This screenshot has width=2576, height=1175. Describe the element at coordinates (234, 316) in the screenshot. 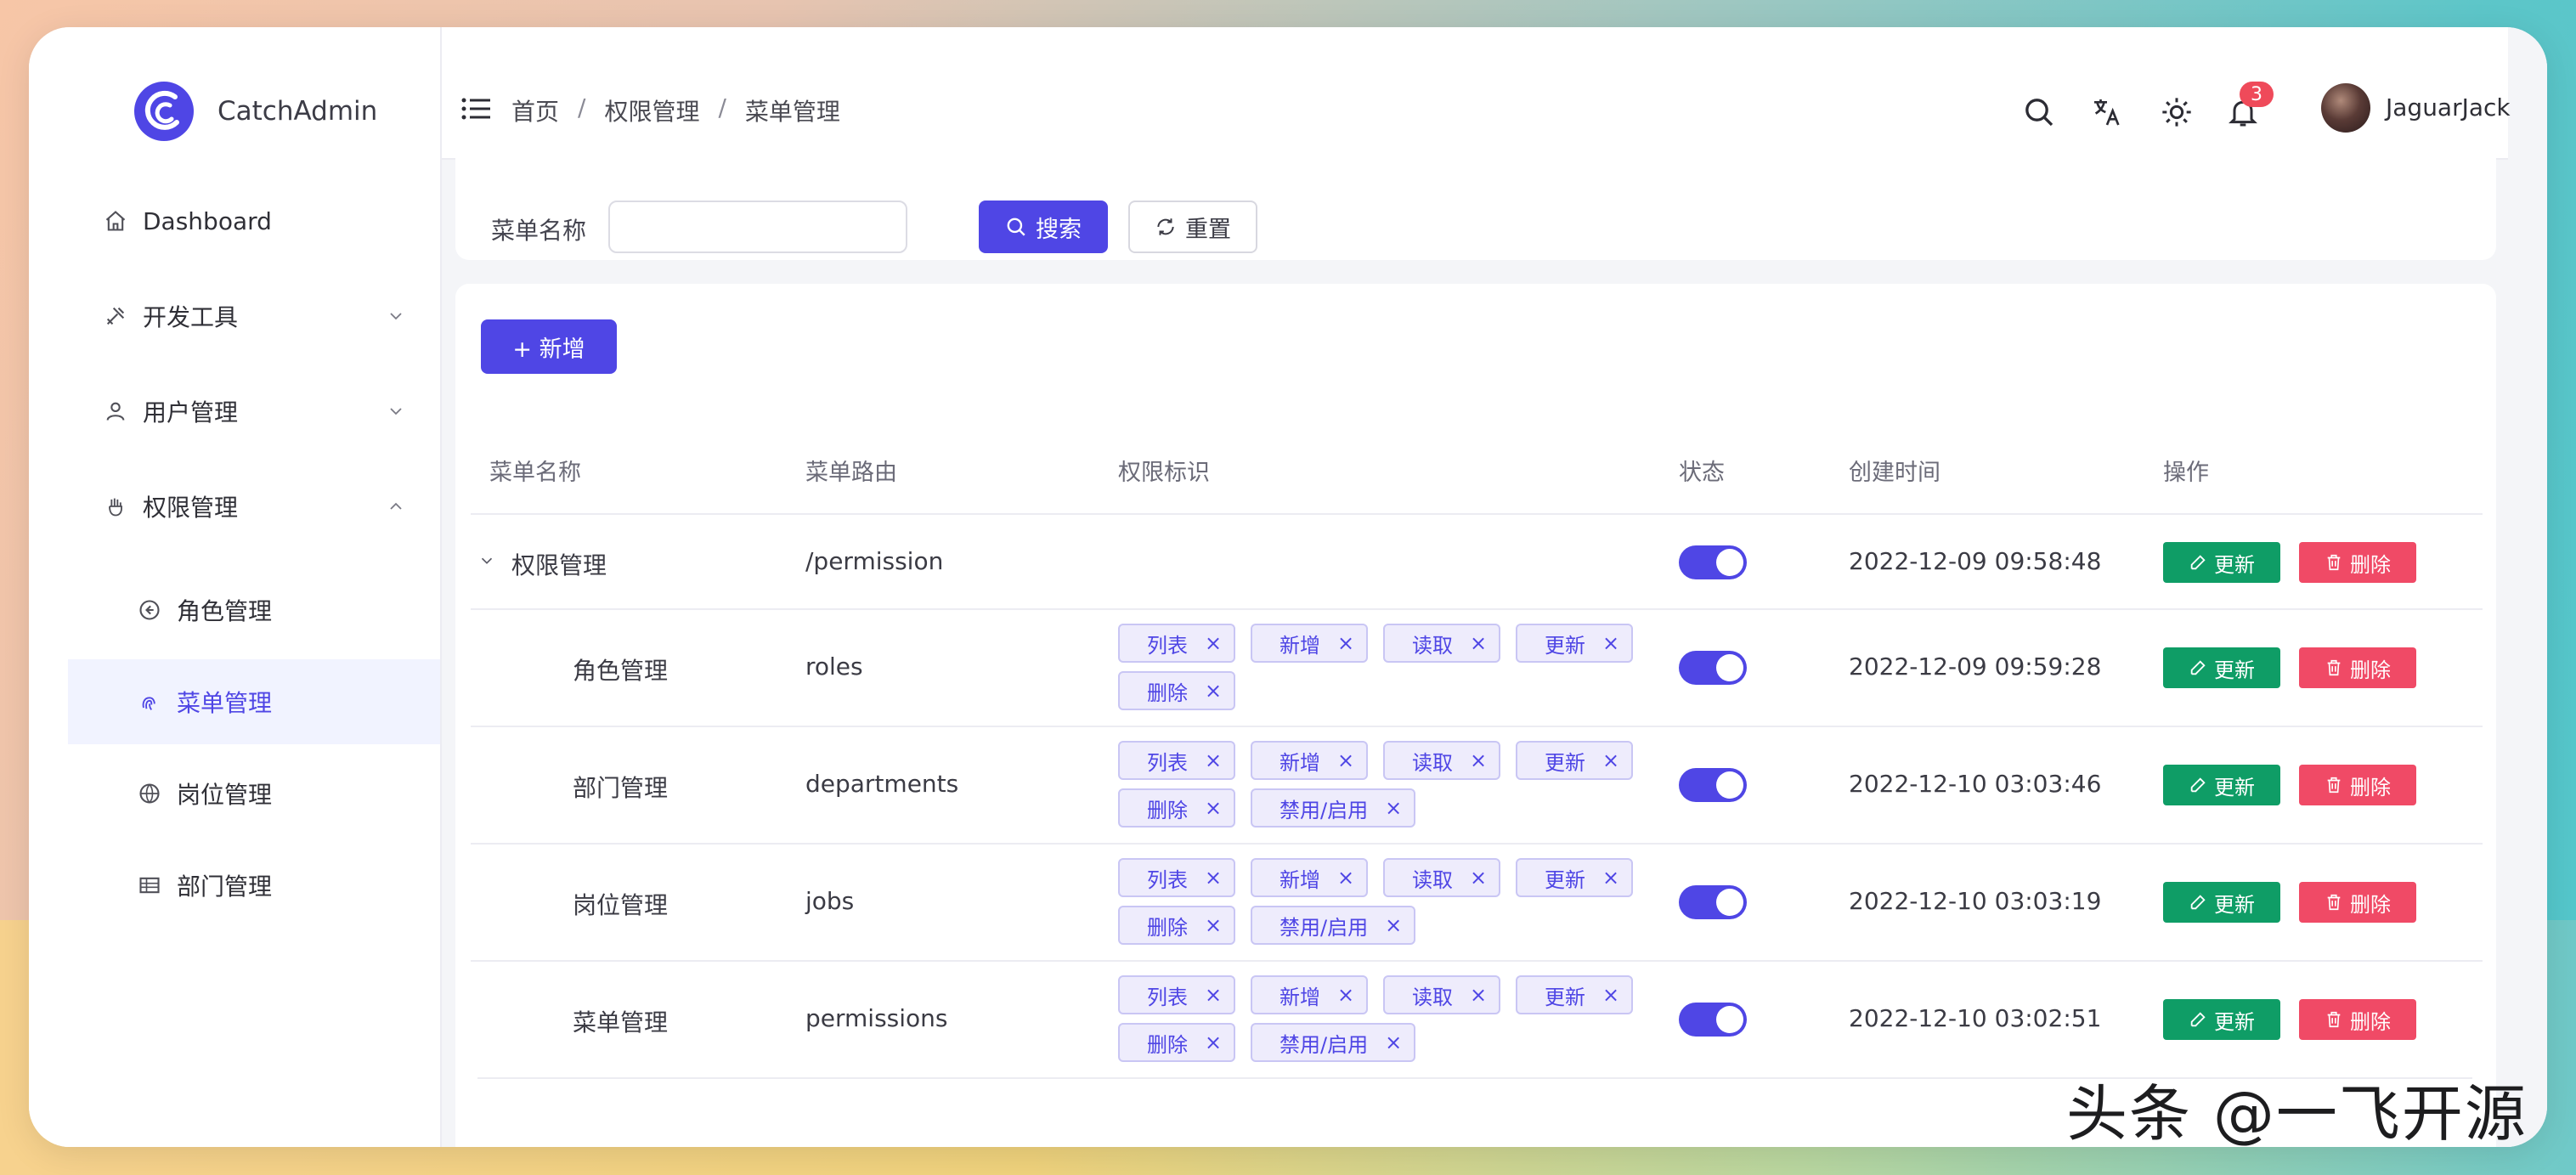

I see `sidebar-item-dev-tools: 开发工具` at that location.